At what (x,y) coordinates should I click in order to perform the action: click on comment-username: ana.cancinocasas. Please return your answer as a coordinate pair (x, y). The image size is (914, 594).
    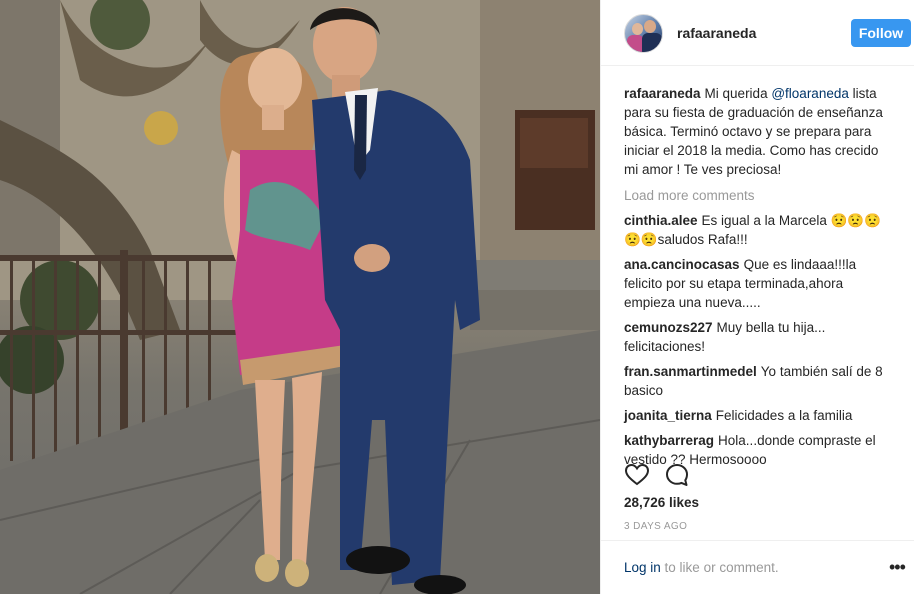
    Looking at the image, I should click on (682, 264).